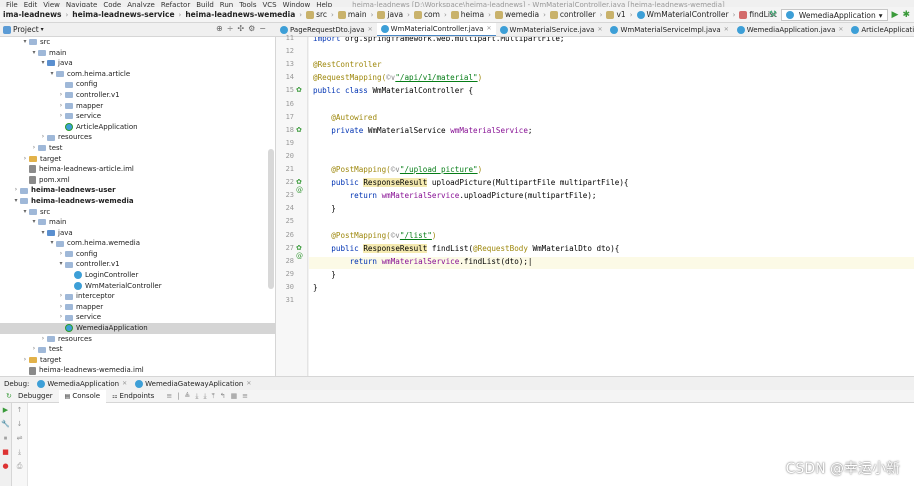 The width and height of the screenshot is (914, 486). I want to click on tree-item: › config, so click(137, 254).